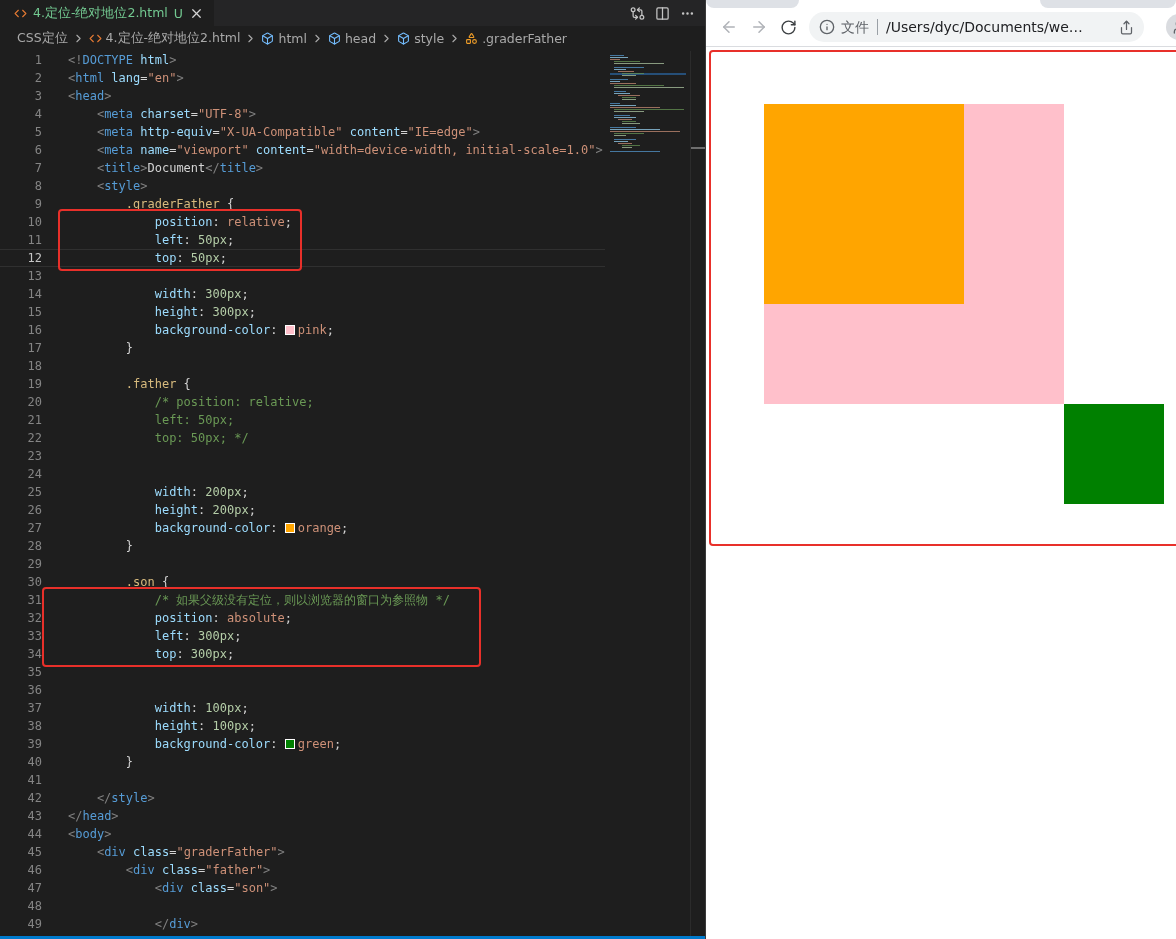 The image size is (1176, 939). Describe the element at coordinates (34, 456) in the screenshot. I see `line-number: 23` at that location.